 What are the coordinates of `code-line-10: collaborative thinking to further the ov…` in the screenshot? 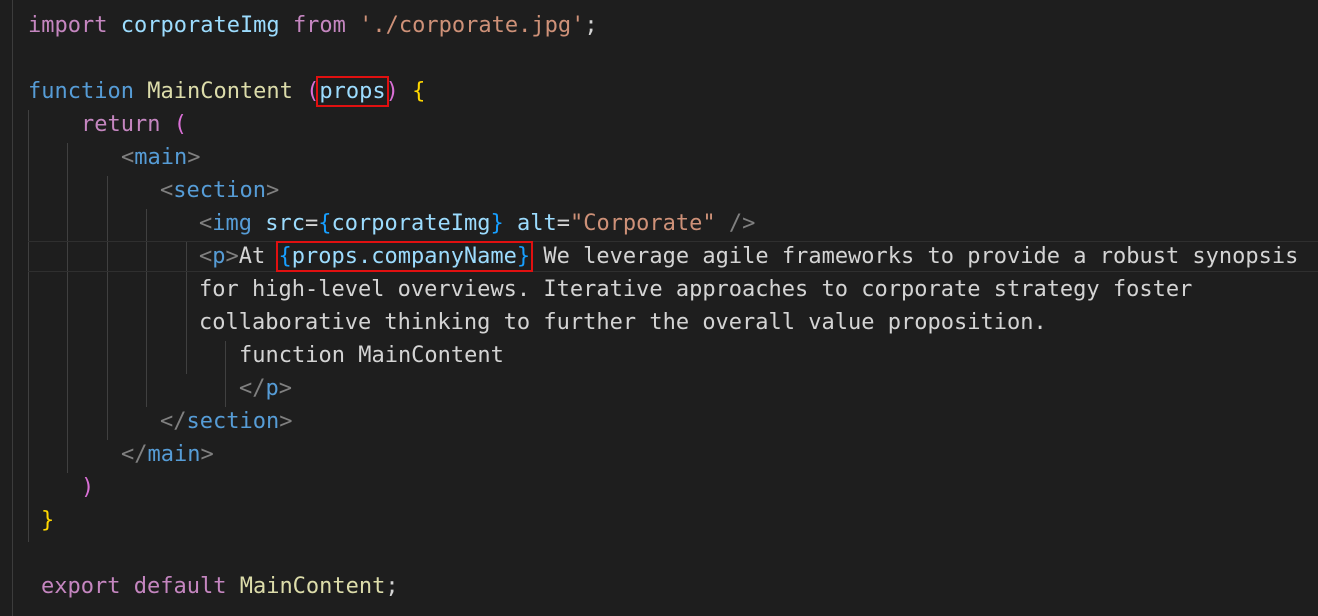 It's located at (623, 322).